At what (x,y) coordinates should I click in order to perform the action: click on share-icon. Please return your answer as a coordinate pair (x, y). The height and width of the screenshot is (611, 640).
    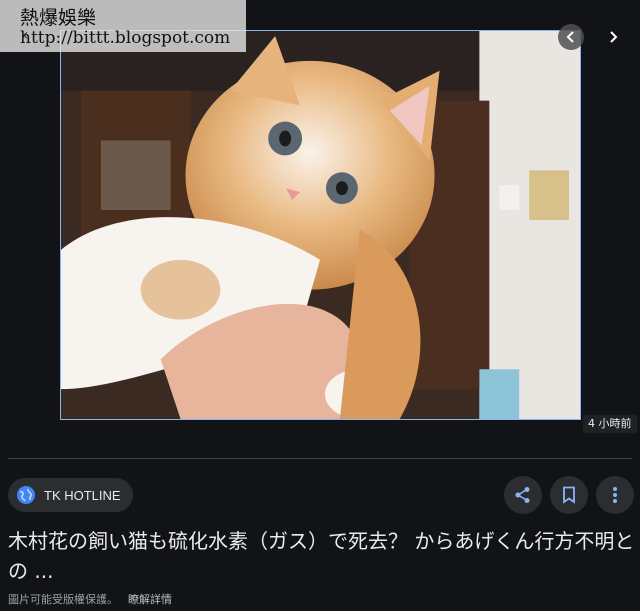
    Looking at the image, I should click on (522, 495).